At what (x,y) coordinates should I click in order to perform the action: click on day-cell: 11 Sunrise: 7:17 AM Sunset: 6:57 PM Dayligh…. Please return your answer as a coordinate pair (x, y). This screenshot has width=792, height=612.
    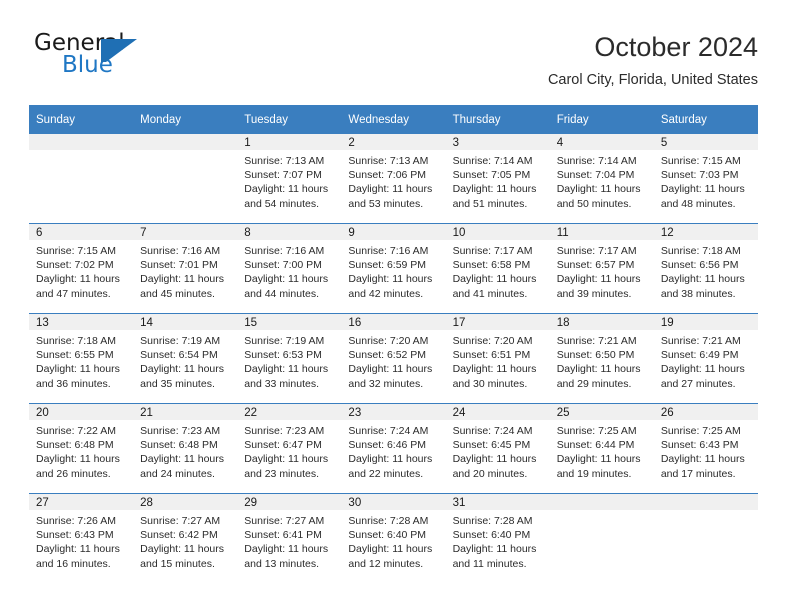
    Looking at the image, I should click on (601, 268).